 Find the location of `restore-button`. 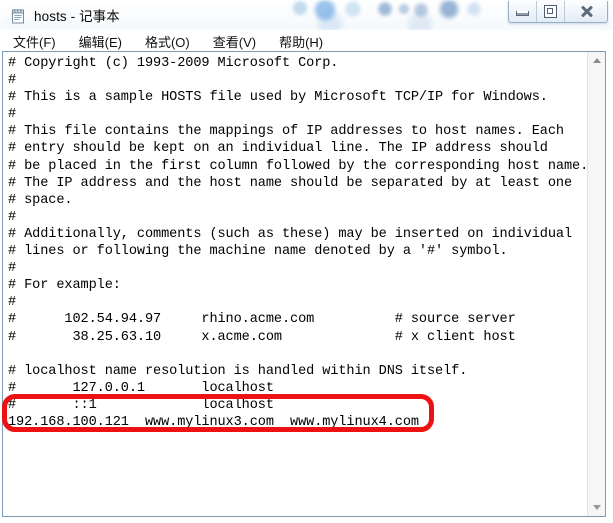

restore-button is located at coordinates (551, 11).